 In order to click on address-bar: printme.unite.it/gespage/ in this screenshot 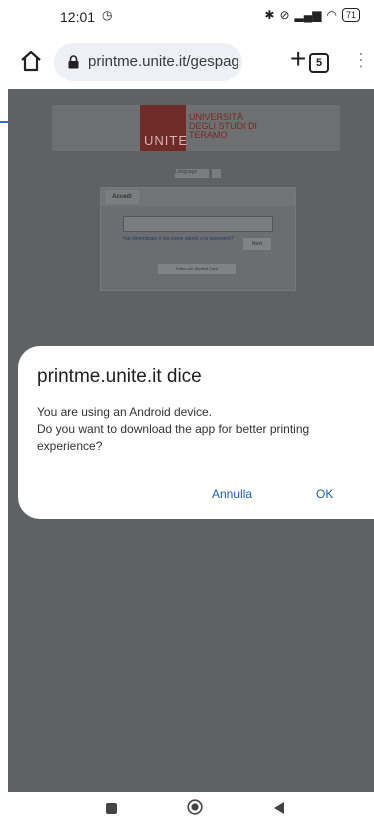, I will do `click(148, 62)`.